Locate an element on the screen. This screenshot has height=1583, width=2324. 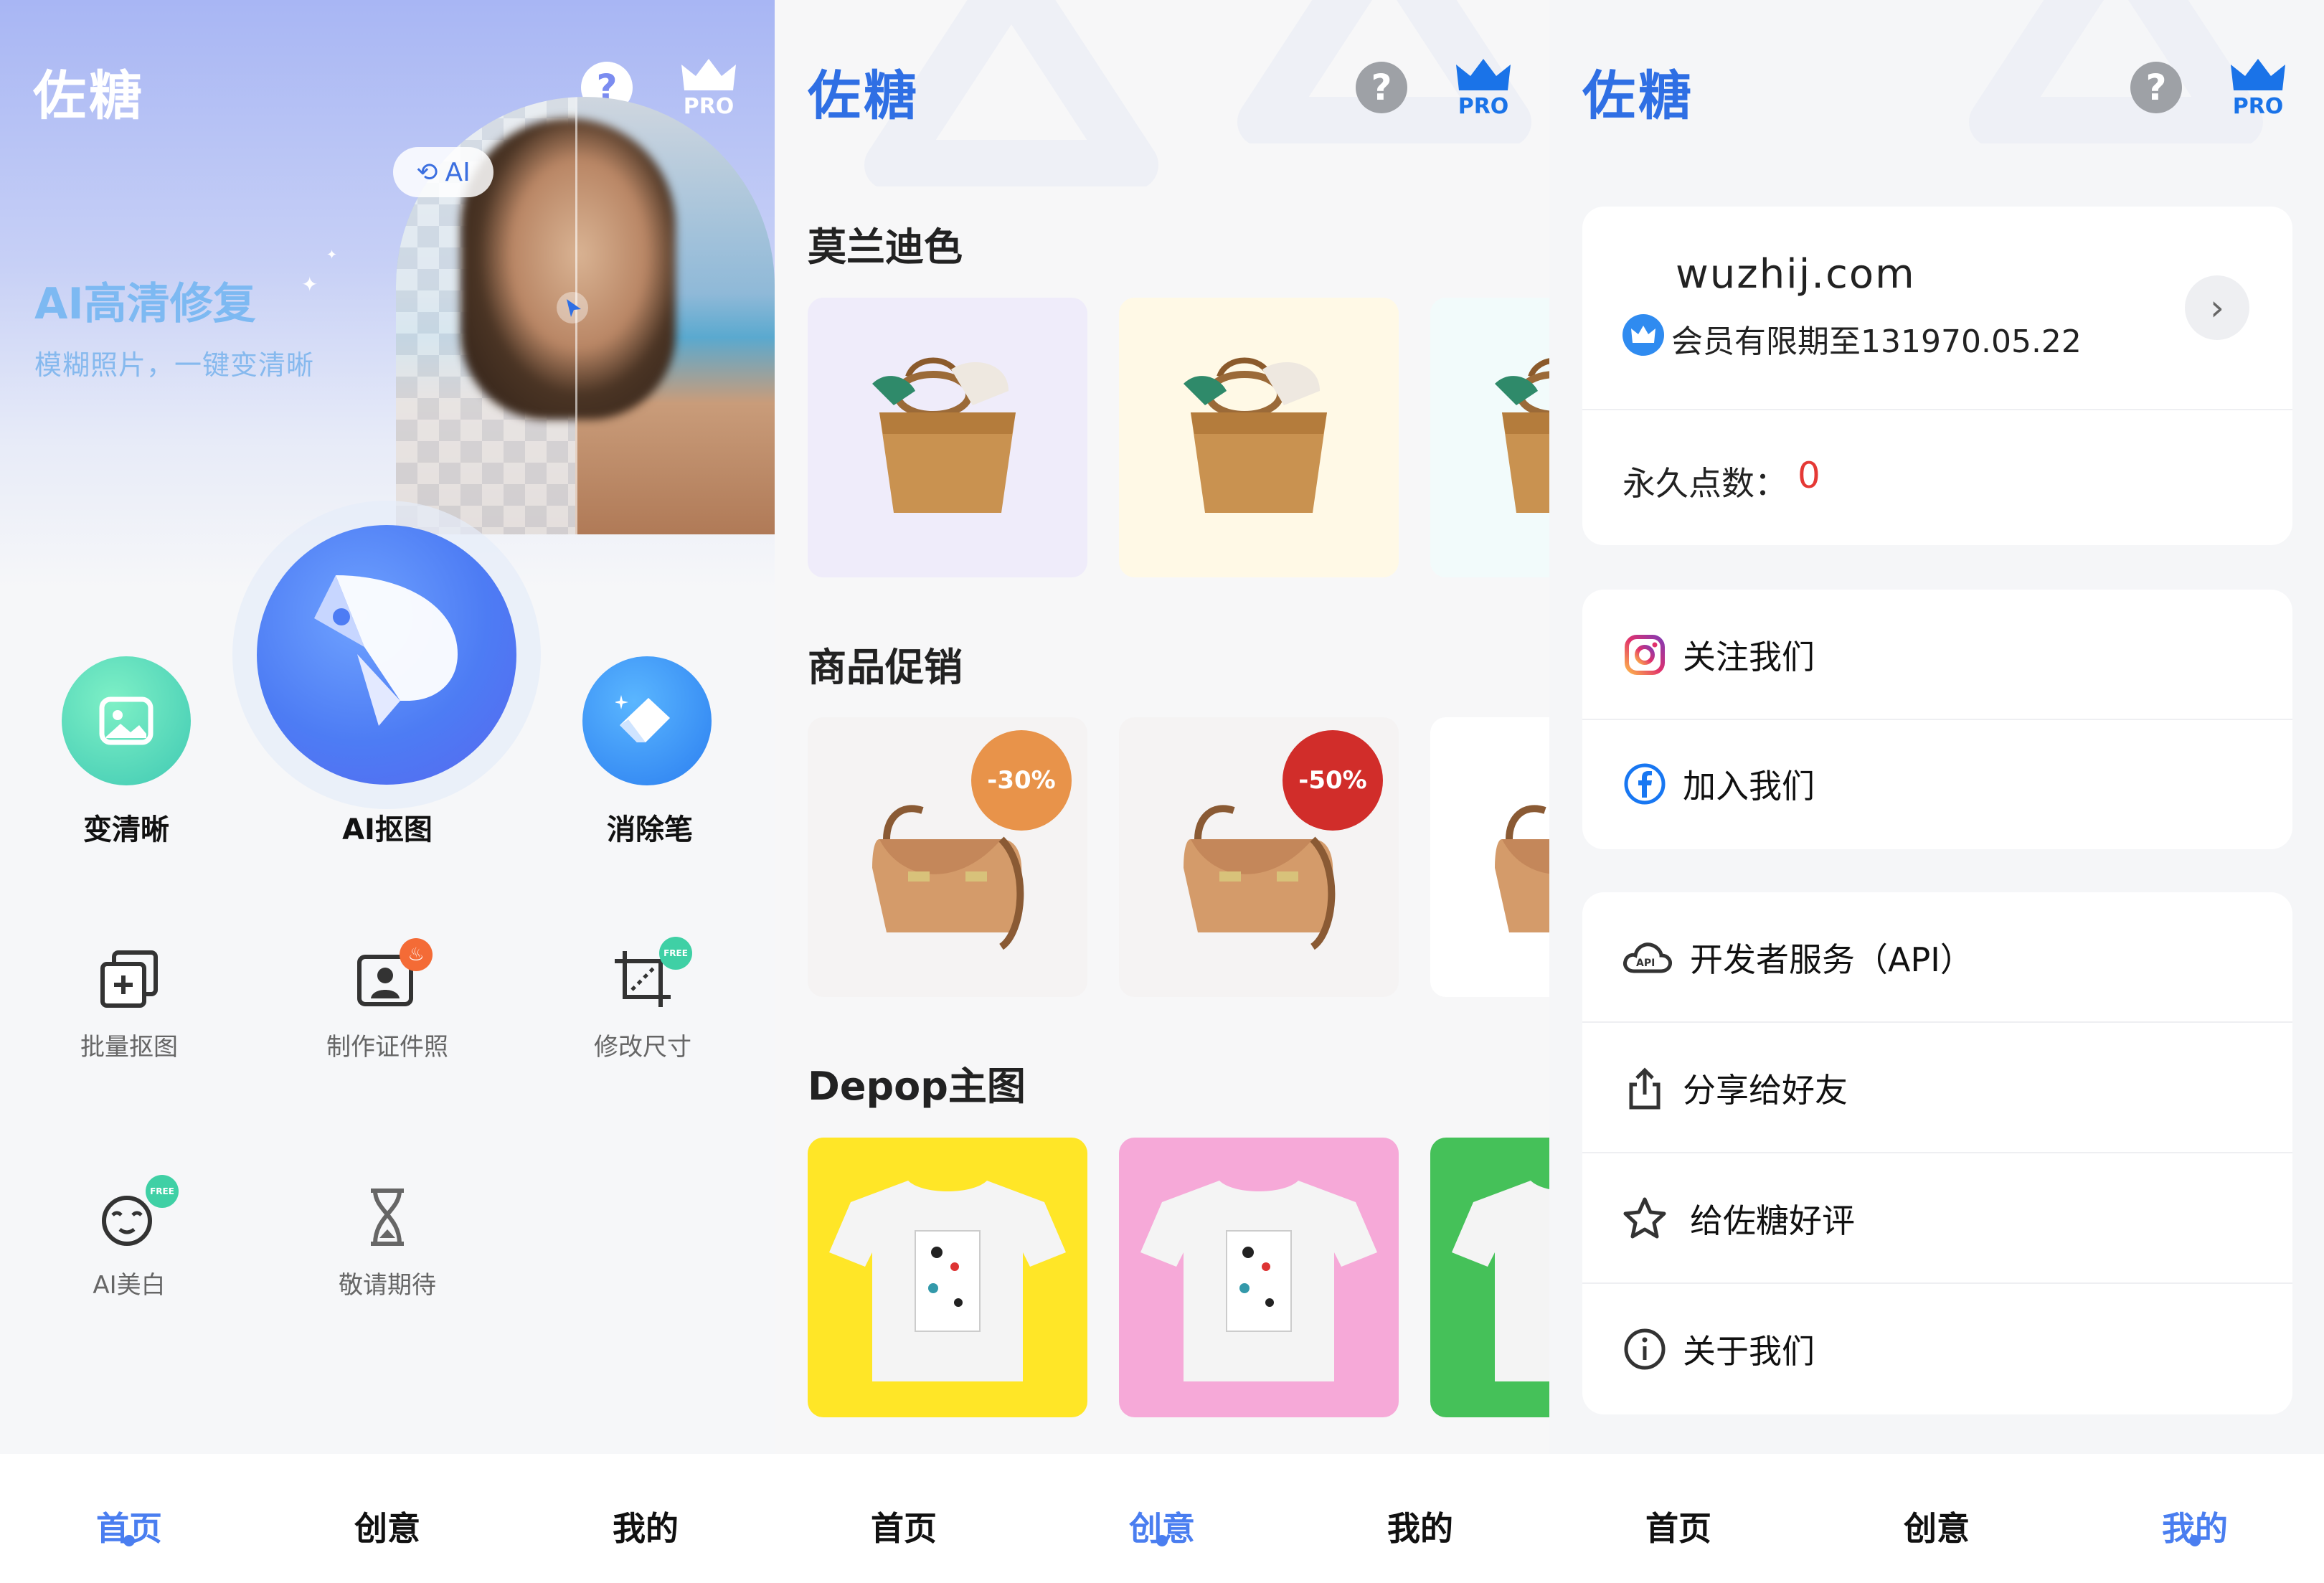
enhance-label: 变清晰 is located at coordinates (126, 829).